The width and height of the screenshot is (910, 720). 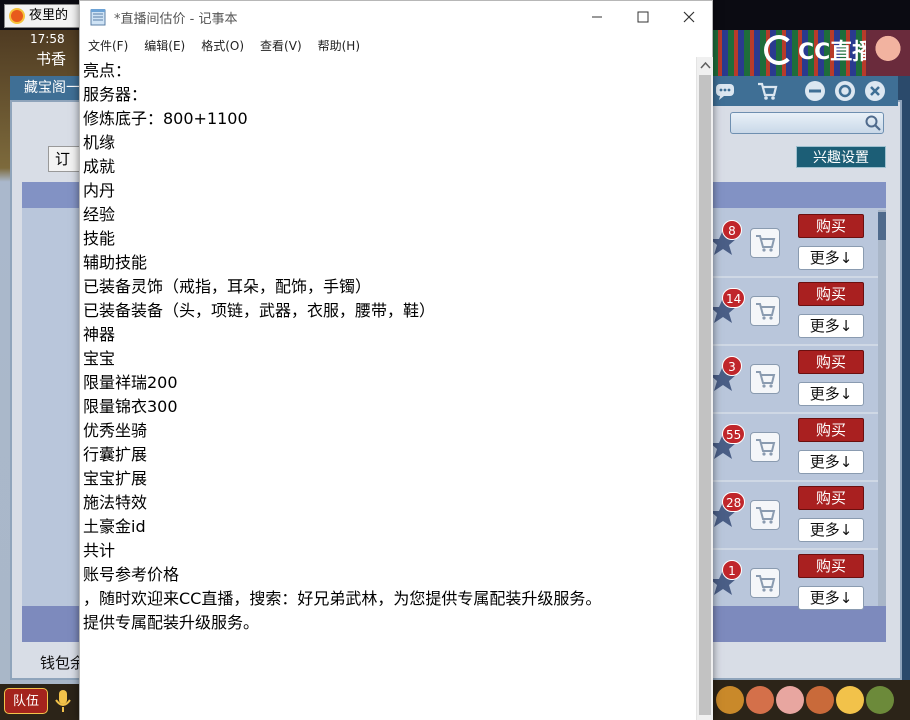 I want to click on favorite-count-badge: 14, so click(x=734, y=298).